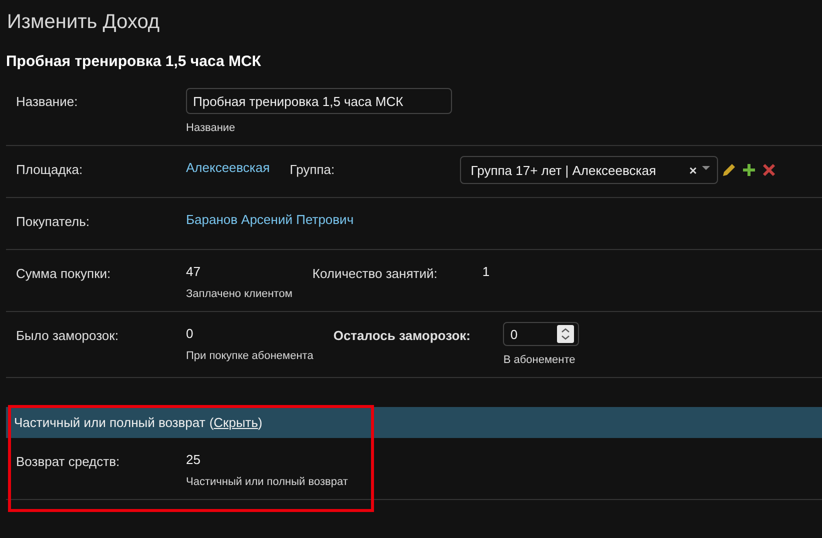 This screenshot has height=538, width=822. Describe the element at coordinates (53, 221) in the screenshot. I see `field-label: Покупатель:` at that location.